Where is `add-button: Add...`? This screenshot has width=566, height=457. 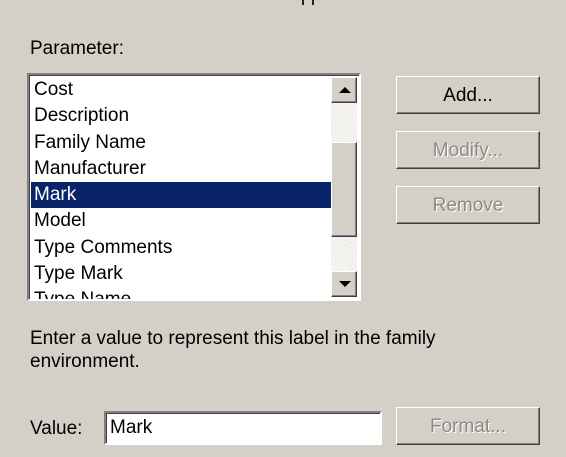 add-button: Add... is located at coordinates (468, 95).